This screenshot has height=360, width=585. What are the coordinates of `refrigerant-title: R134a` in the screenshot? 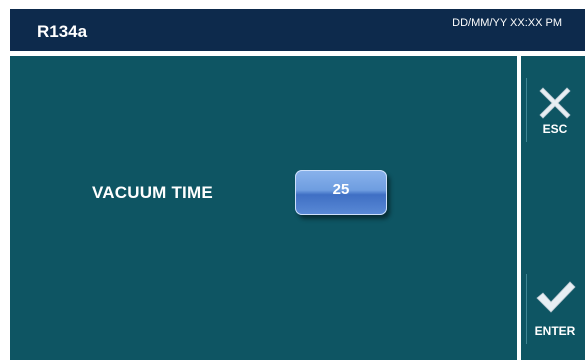 It's located at (62, 31).